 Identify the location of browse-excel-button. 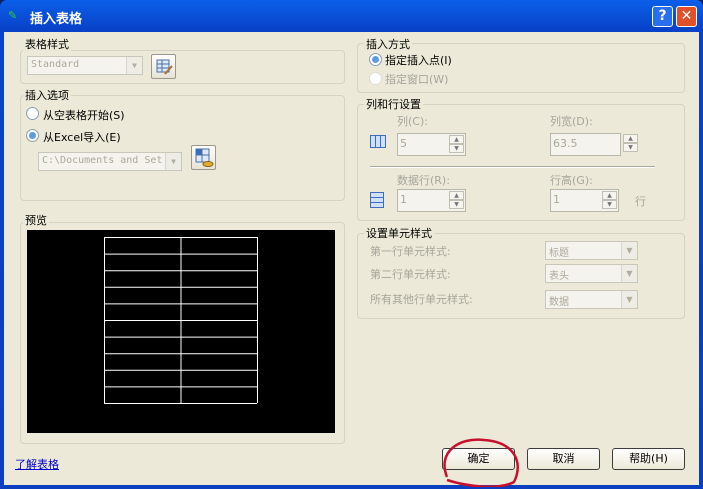
(203, 157).